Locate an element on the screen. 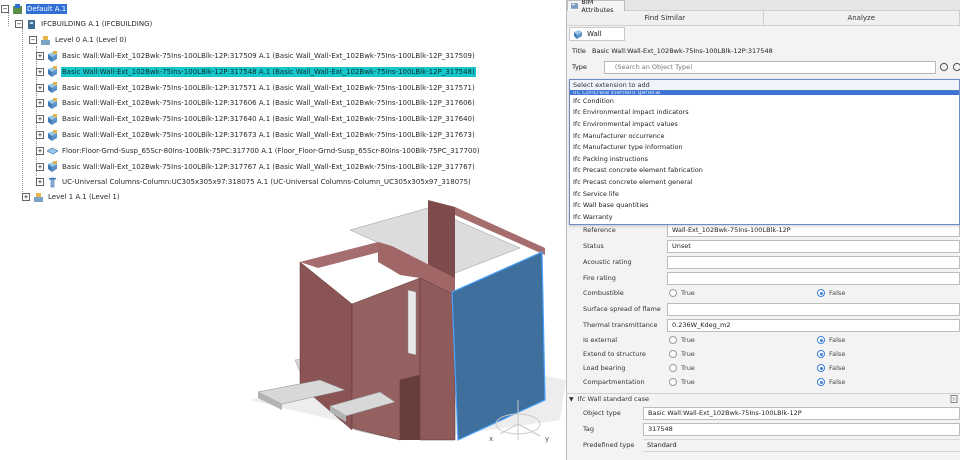  dropdown-item: Ifc Manufacturer occurrence is located at coordinates (764, 136).